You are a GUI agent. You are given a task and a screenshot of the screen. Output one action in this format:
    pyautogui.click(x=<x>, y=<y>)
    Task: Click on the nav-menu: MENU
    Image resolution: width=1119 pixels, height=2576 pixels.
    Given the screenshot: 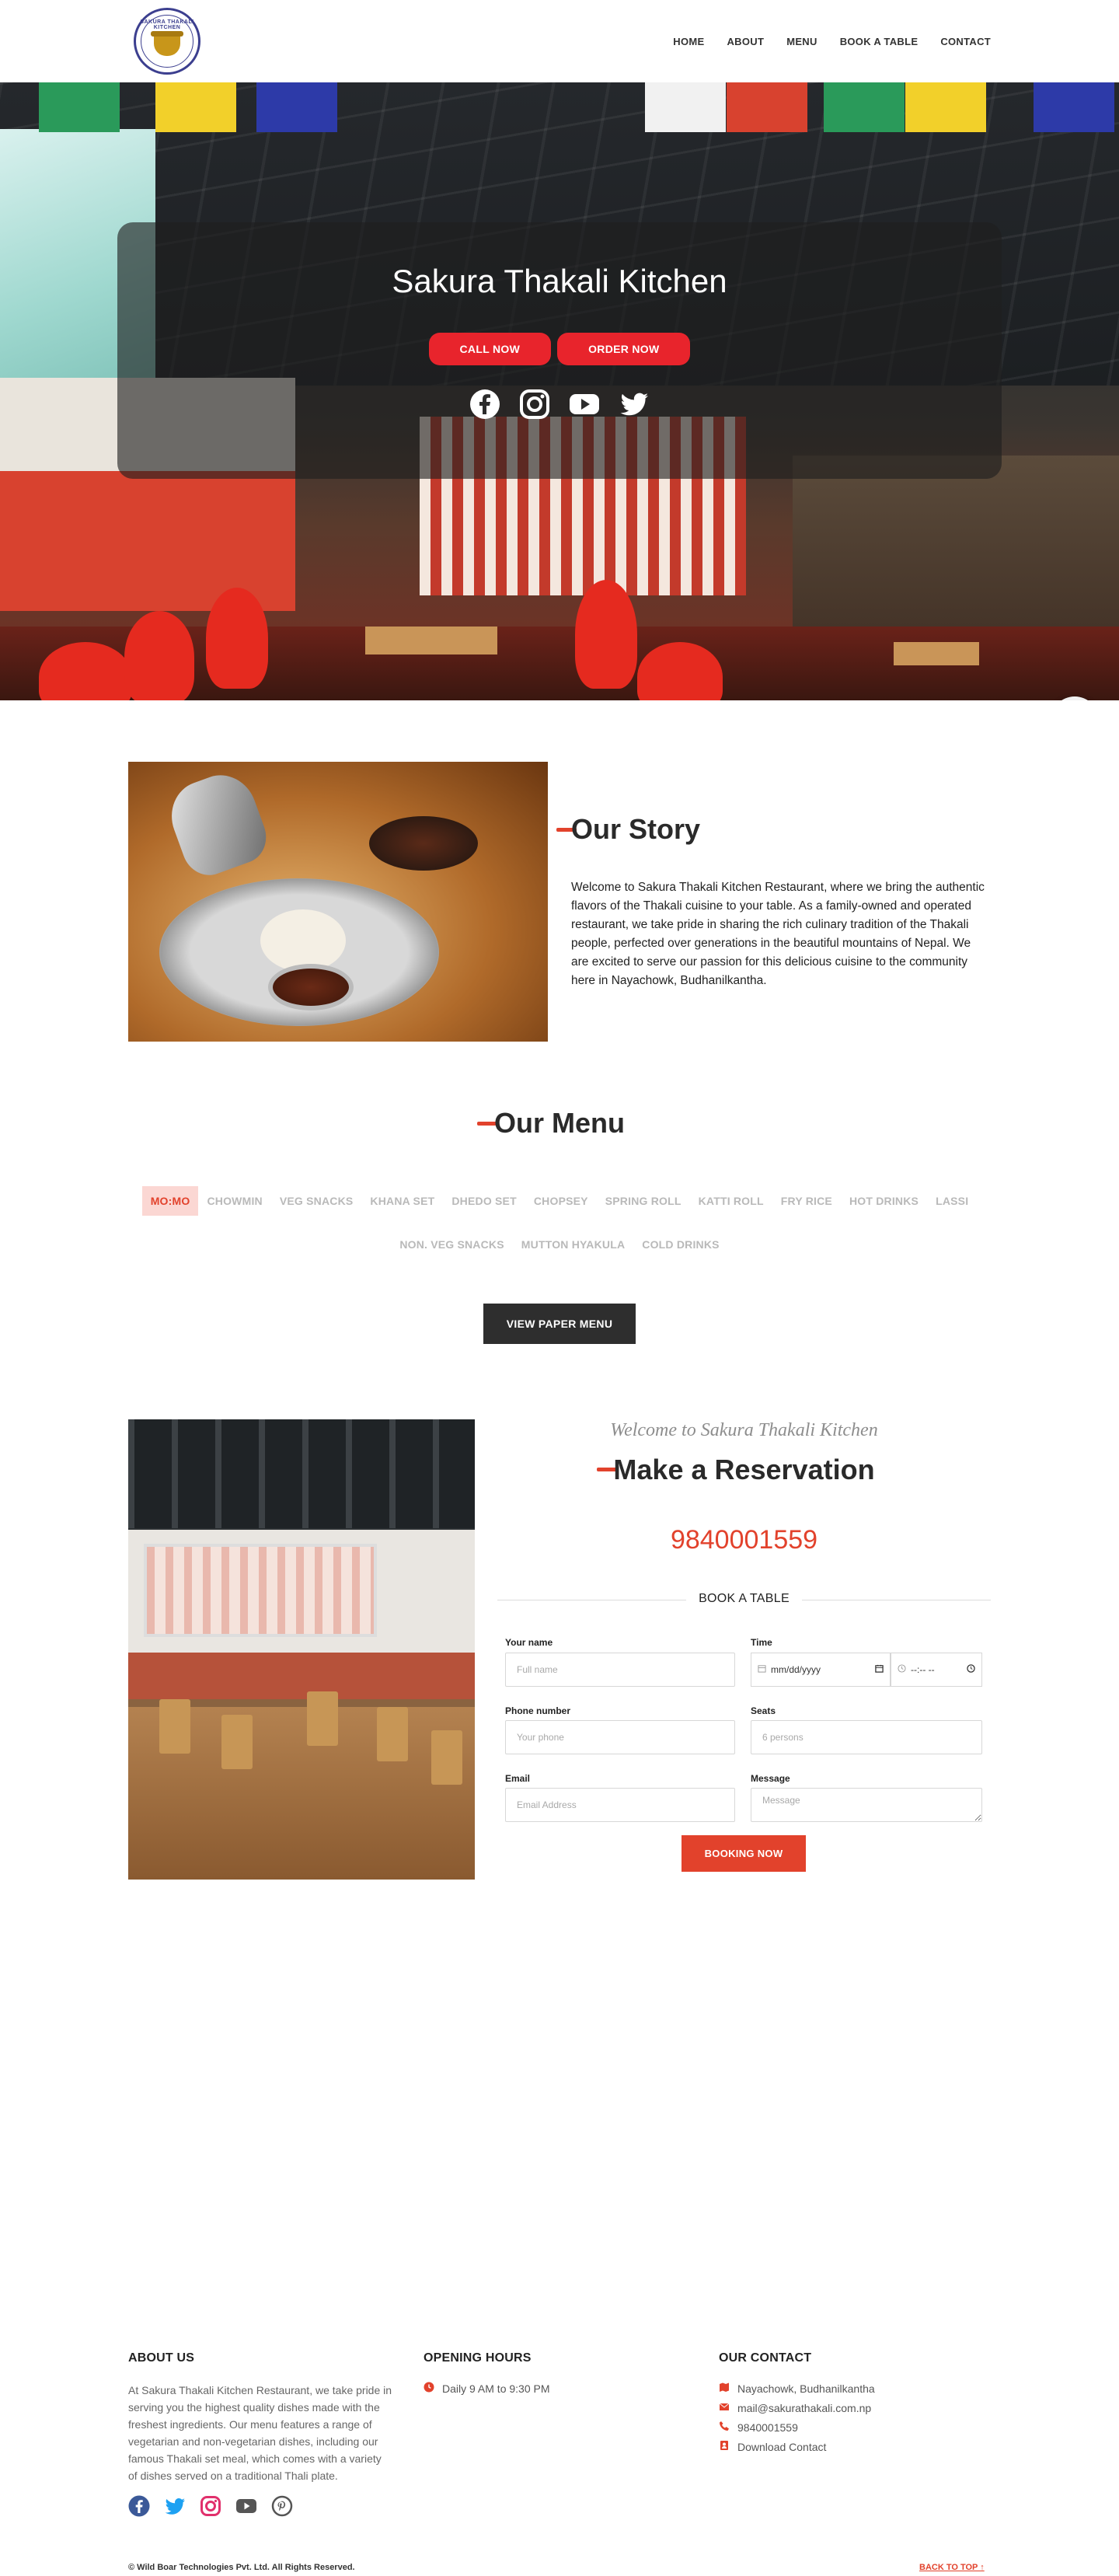 What is the action you would take?
    pyautogui.click(x=801, y=42)
    